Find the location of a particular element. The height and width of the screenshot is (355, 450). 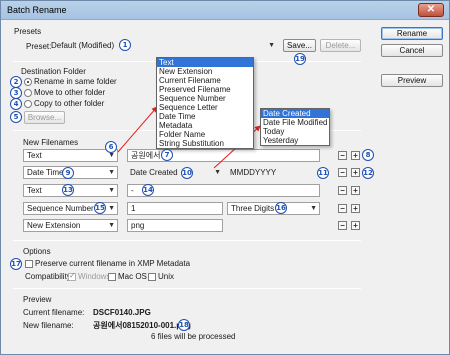

new-filename-label: New filename: is located at coordinates (48, 325).